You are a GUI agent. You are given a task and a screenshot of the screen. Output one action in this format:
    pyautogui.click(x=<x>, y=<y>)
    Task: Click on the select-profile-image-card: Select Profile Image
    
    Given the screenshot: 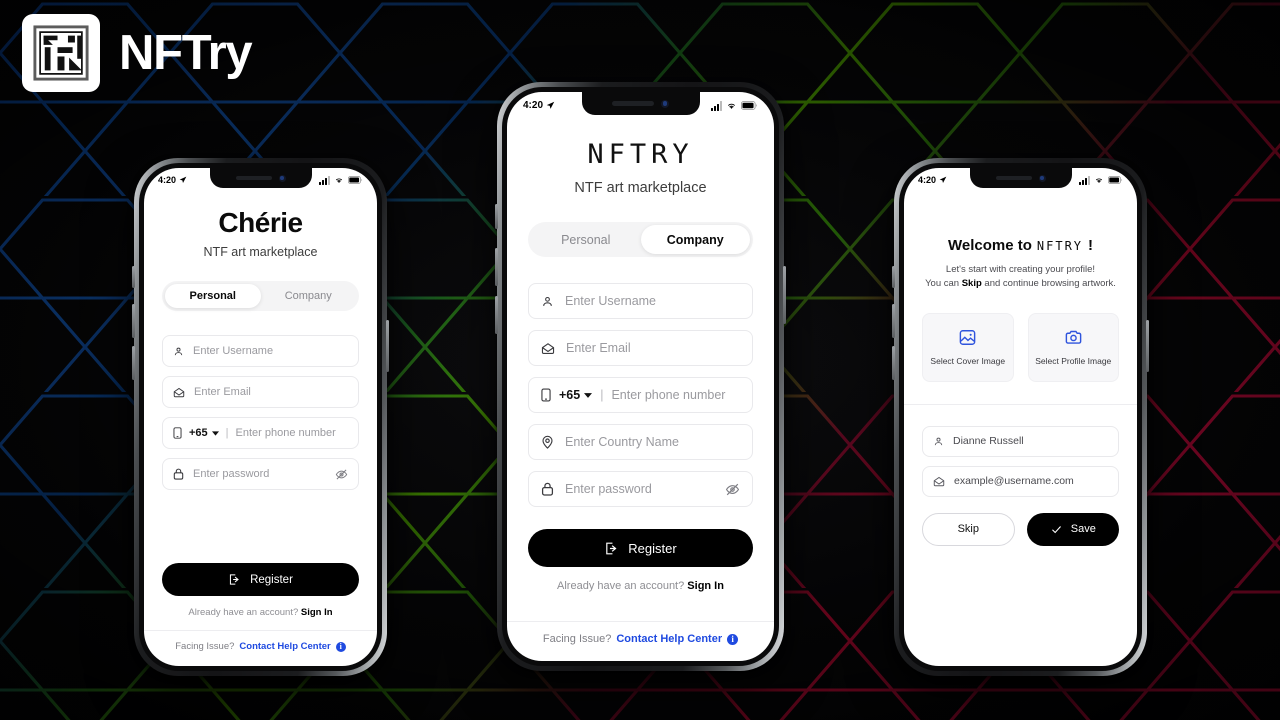 What is the action you would take?
    pyautogui.click(x=1073, y=347)
    